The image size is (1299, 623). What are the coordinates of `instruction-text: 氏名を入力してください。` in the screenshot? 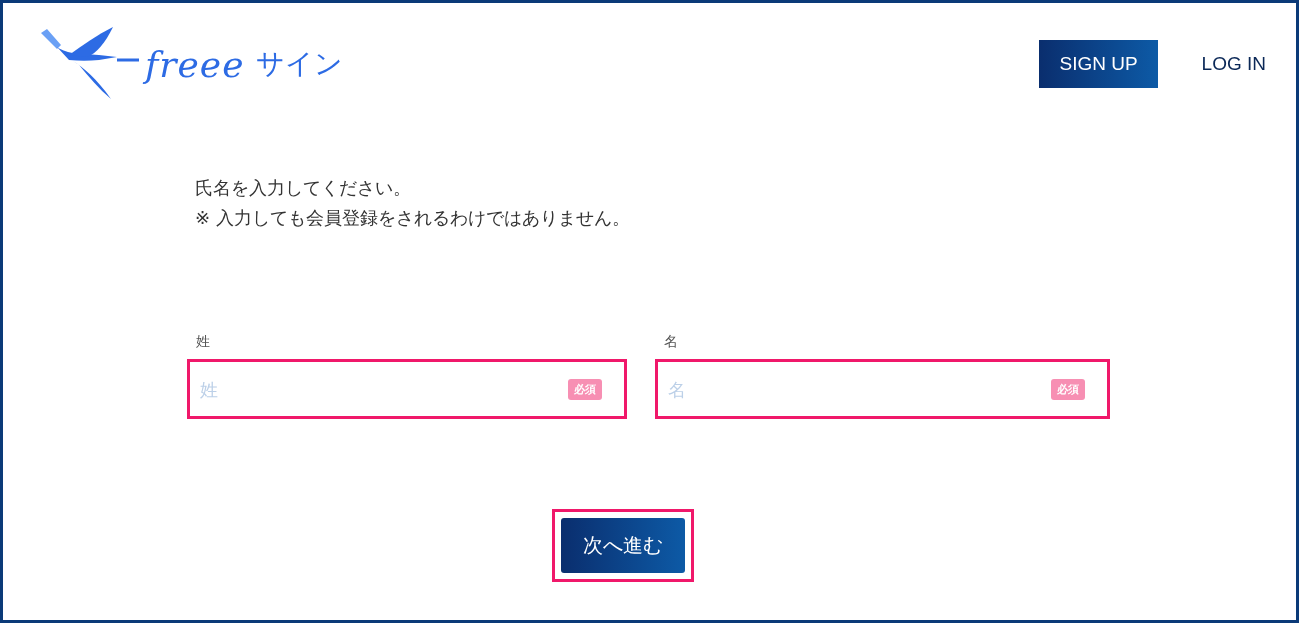 It's located at (303, 188).